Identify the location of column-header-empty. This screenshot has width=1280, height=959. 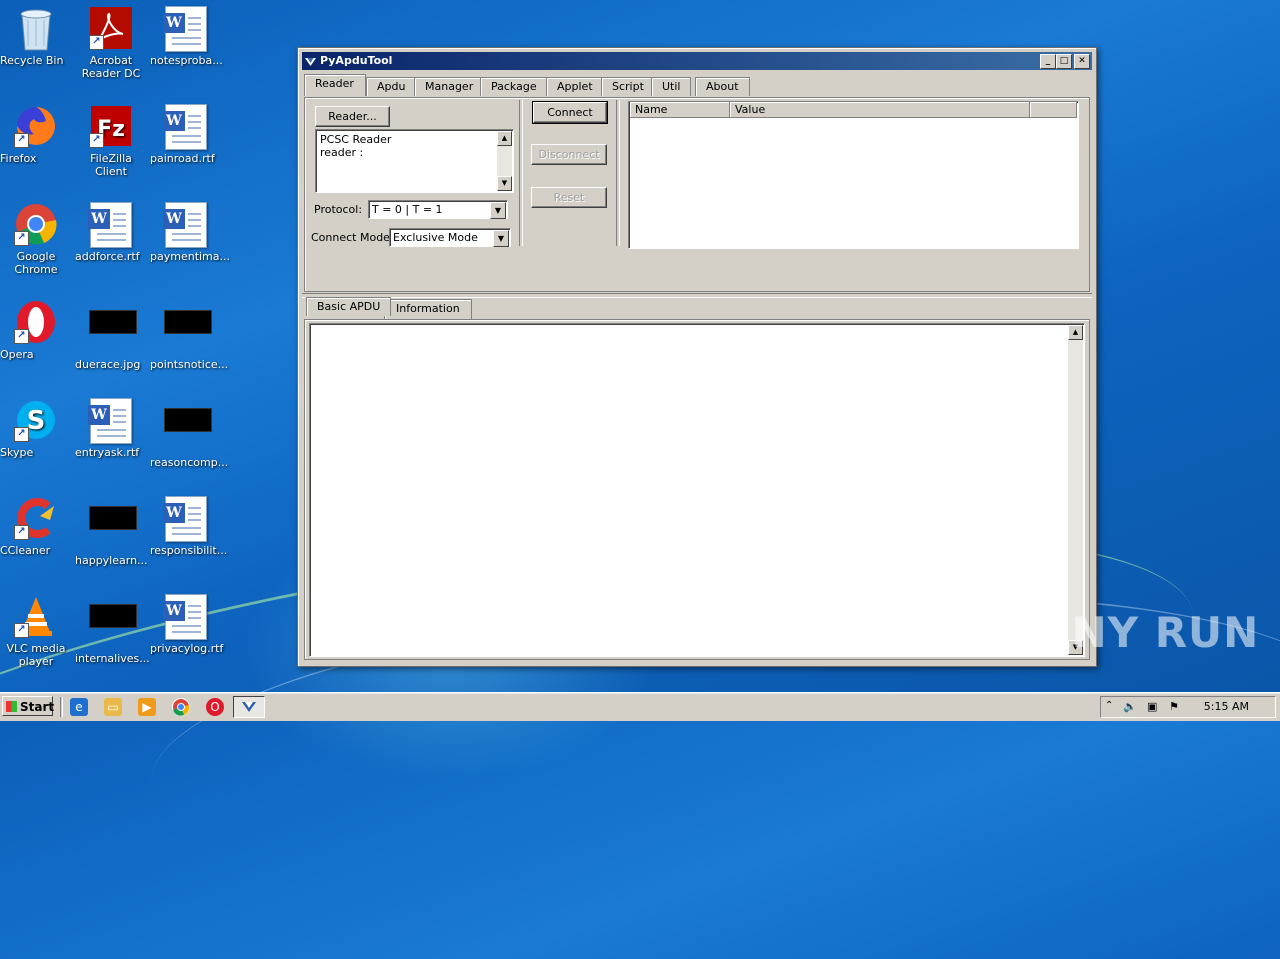
(1053, 110).